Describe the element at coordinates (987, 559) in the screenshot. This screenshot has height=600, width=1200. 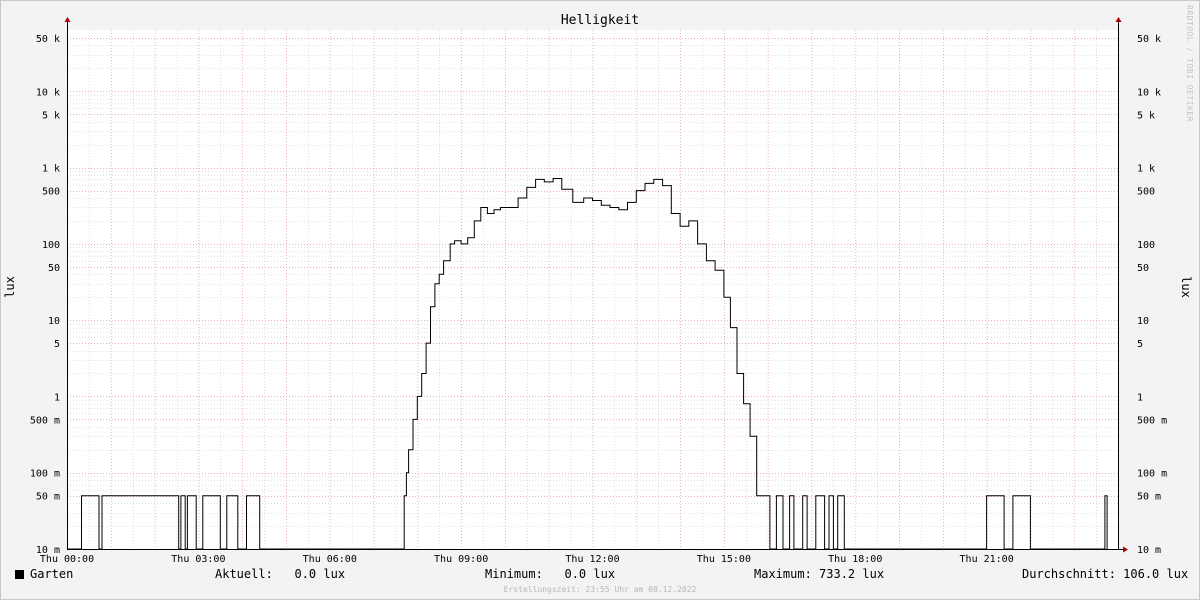
I see `x-tick-label: Thu 21:00` at that location.